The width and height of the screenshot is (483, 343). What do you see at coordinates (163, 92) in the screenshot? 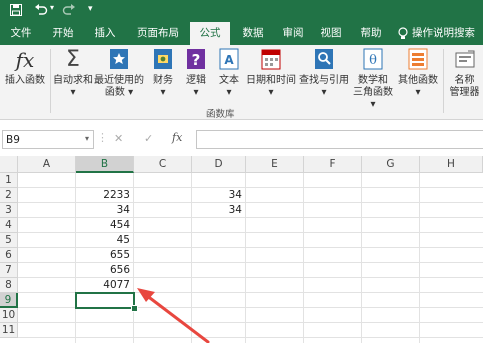
I see `financial-caret-icon: ▾` at bounding box center [163, 92].